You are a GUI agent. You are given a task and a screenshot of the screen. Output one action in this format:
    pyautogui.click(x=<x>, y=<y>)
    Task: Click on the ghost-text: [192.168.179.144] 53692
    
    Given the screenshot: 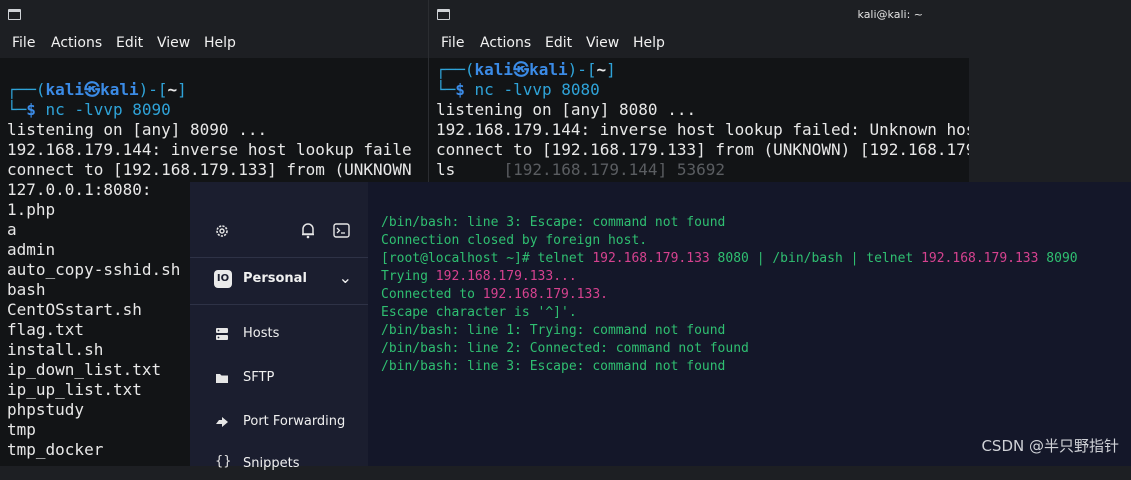 What is the action you would take?
    pyautogui.click(x=614, y=169)
    